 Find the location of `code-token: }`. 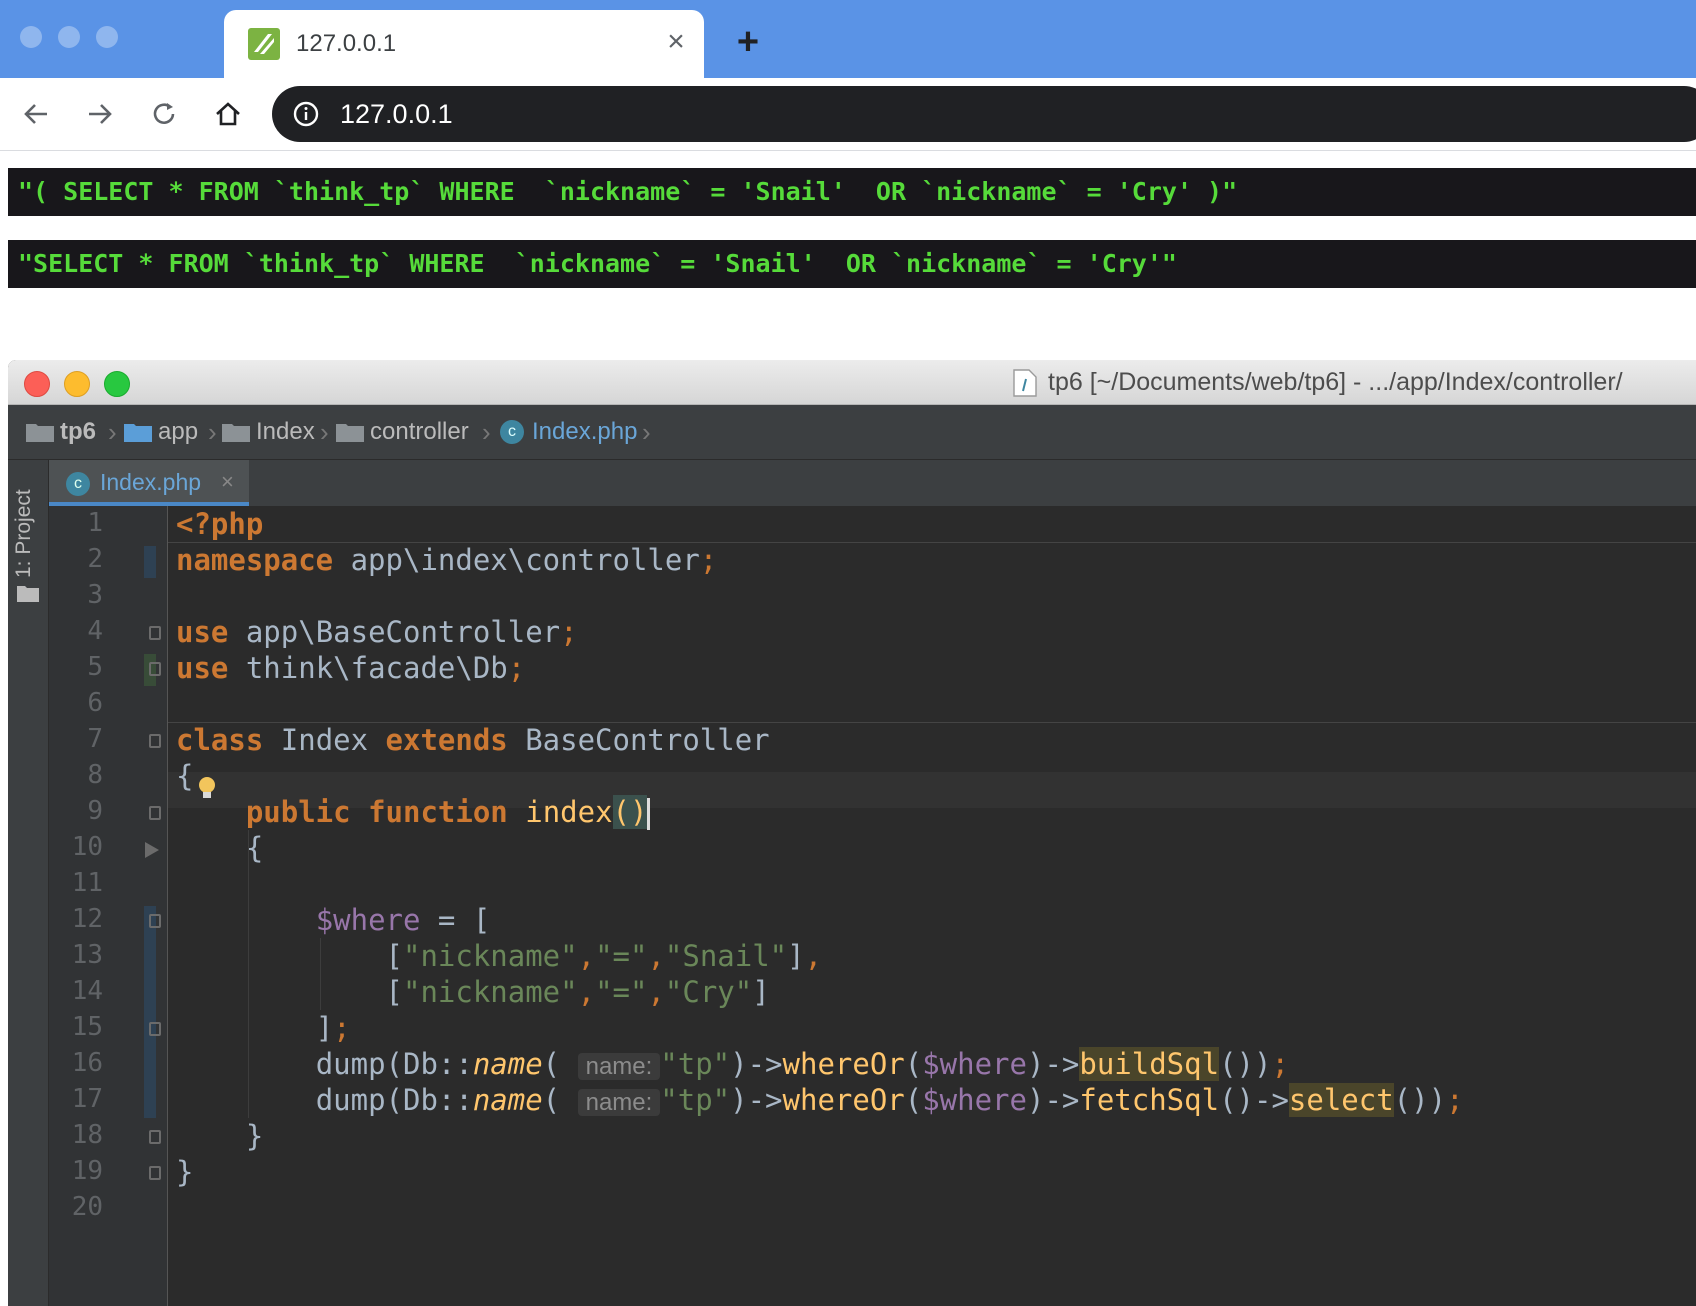

code-token: } is located at coordinates (185, 1172).